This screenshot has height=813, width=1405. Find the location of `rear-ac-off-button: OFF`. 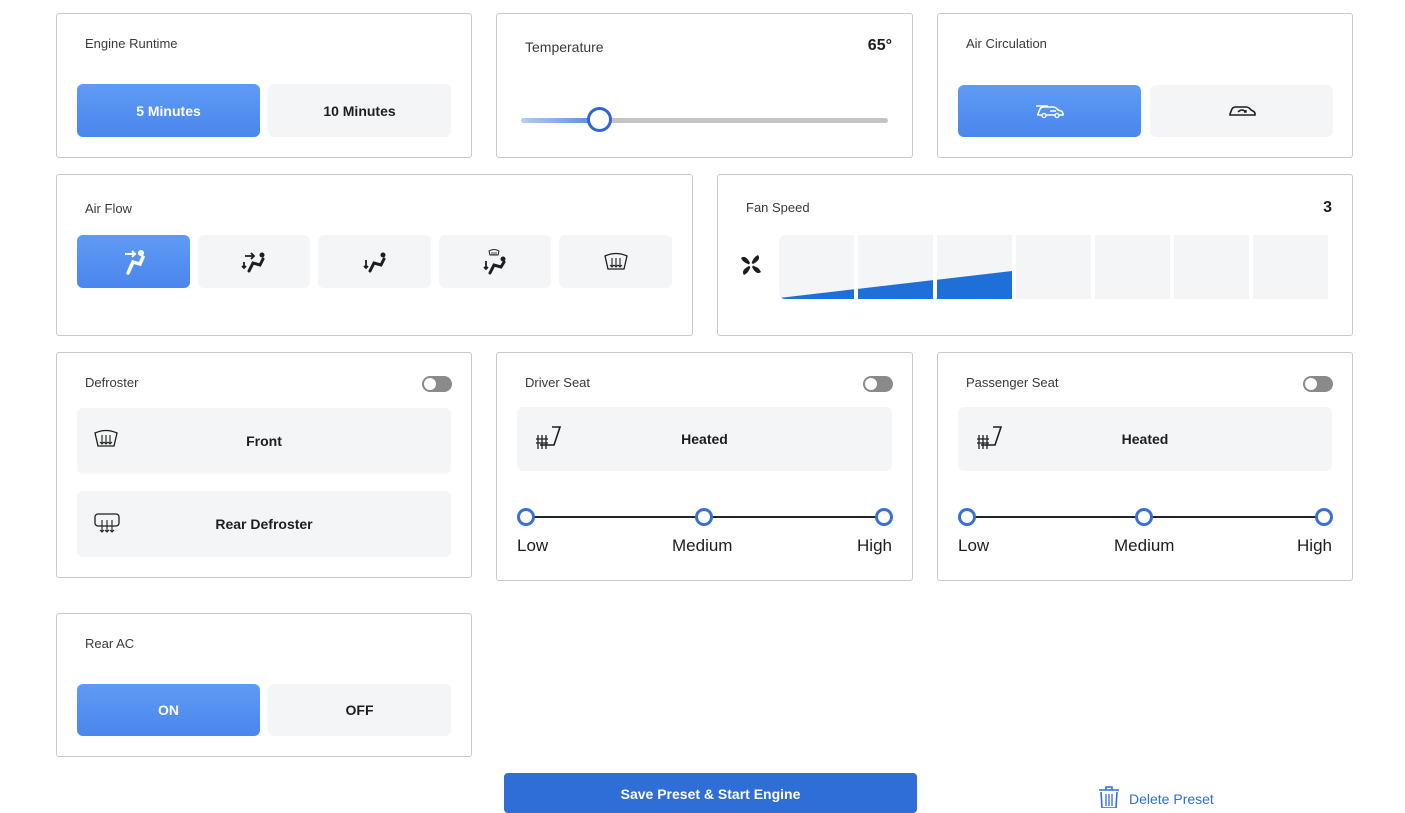

rear-ac-off-button: OFF is located at coordinates (359, 710).